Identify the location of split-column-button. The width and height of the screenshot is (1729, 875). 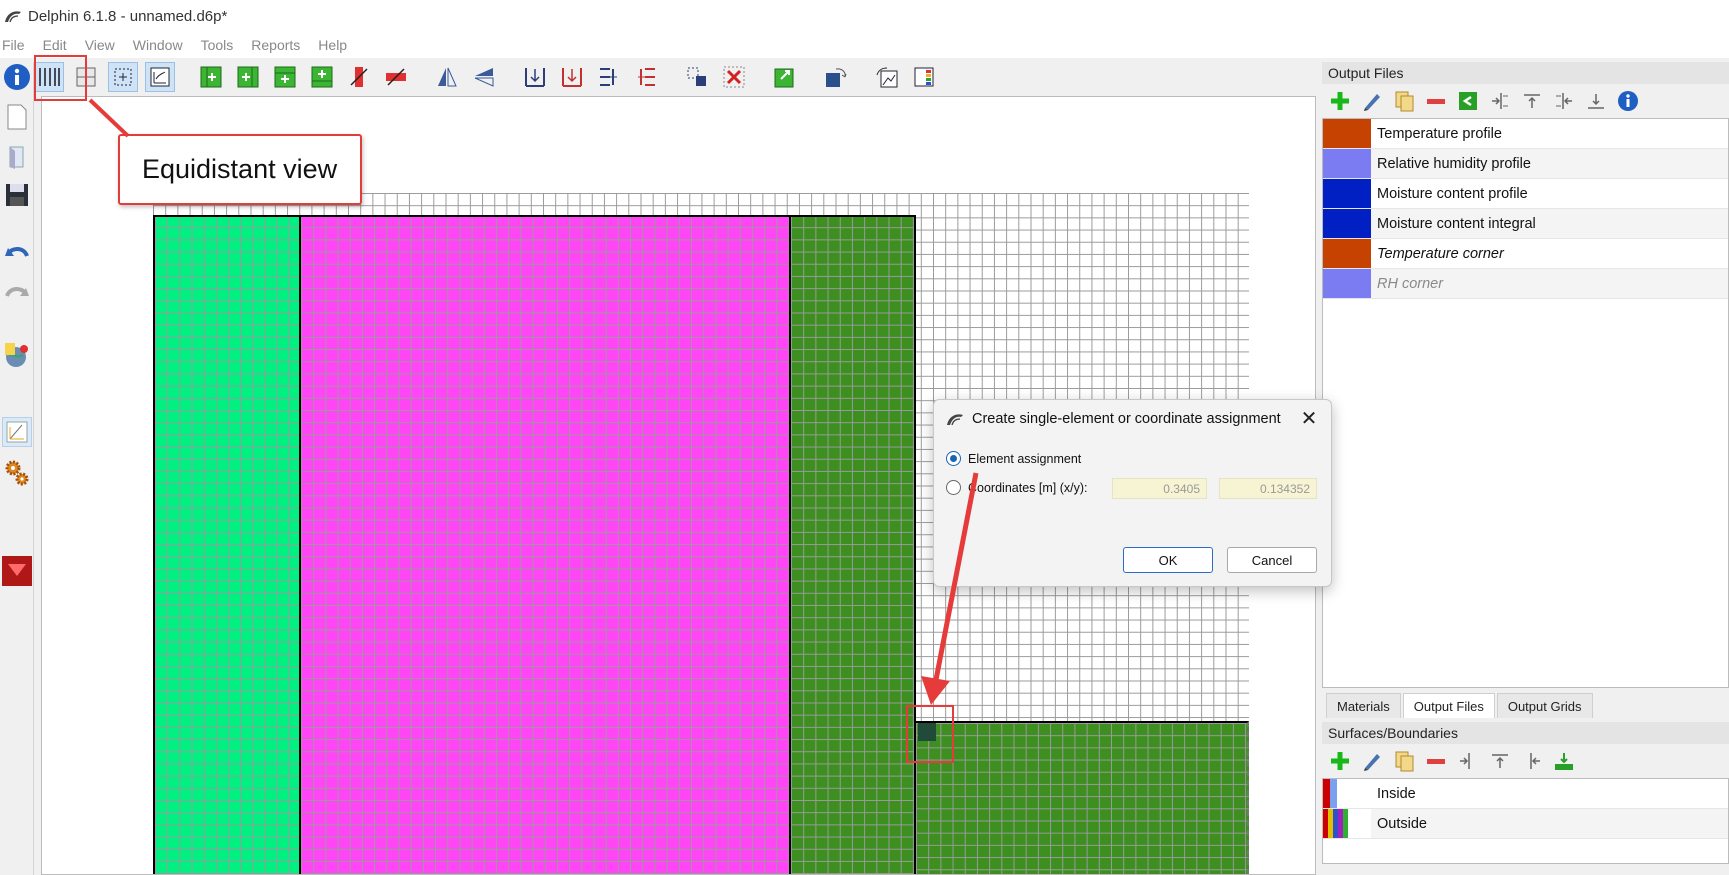
(535, 77).